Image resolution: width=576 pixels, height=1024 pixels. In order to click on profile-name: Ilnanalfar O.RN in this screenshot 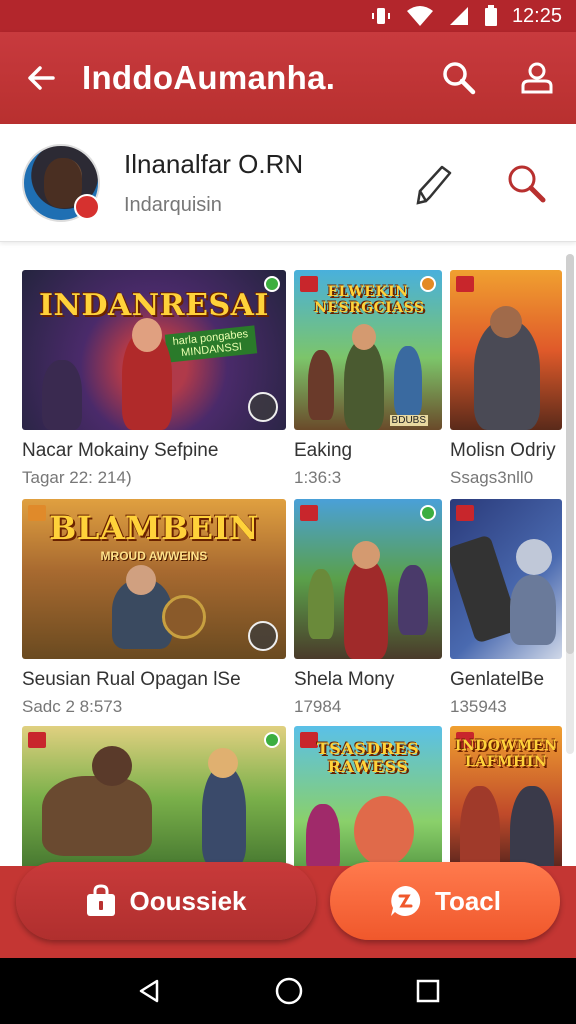, I will do `click(214, 163)`.